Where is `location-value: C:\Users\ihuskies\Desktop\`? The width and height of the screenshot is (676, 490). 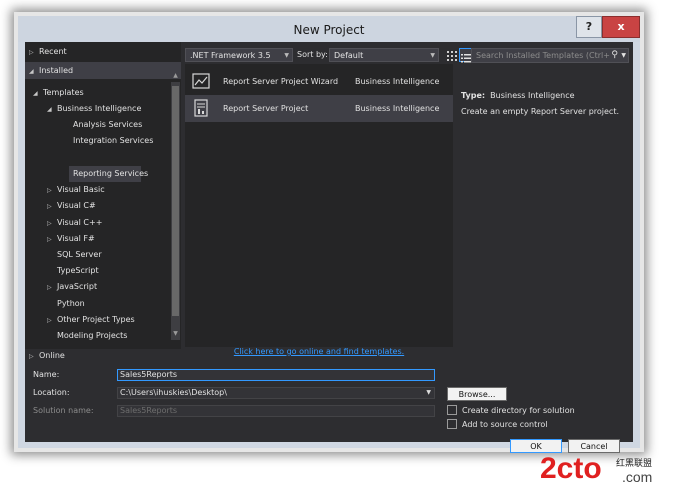 location-value: C:\Users\ihuskies\Desktop\ is located at coordinates (173, 392).